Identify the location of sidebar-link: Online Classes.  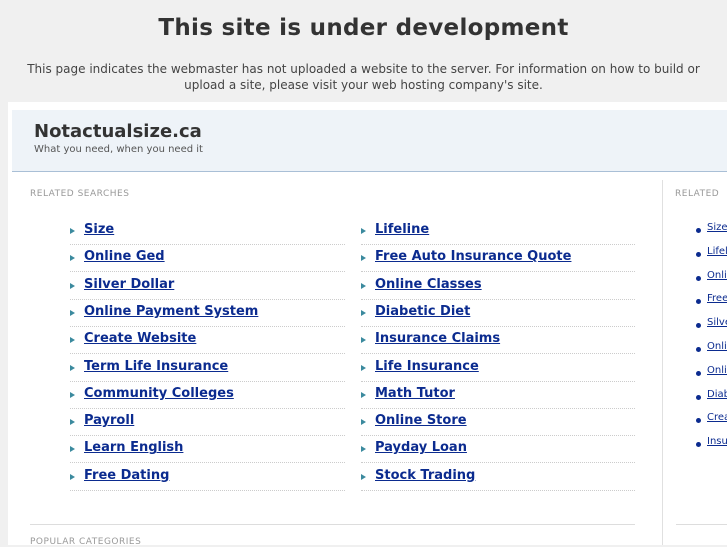
(717, 346).